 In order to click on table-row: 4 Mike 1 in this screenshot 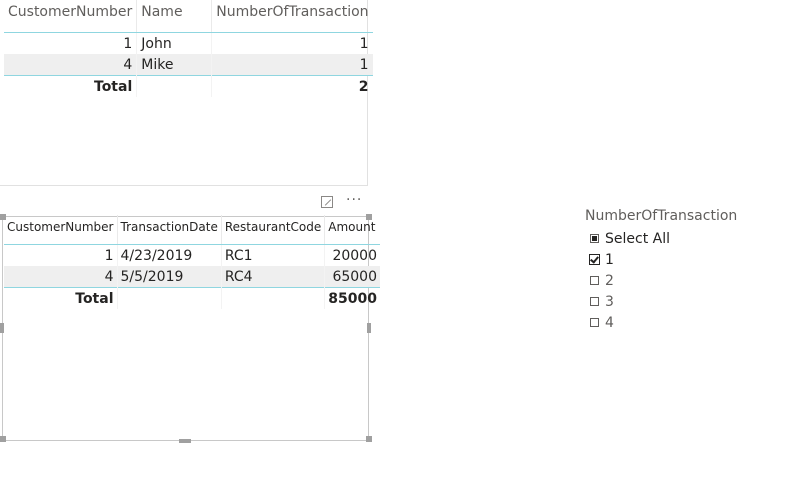, I will do `click(188, 65)`.